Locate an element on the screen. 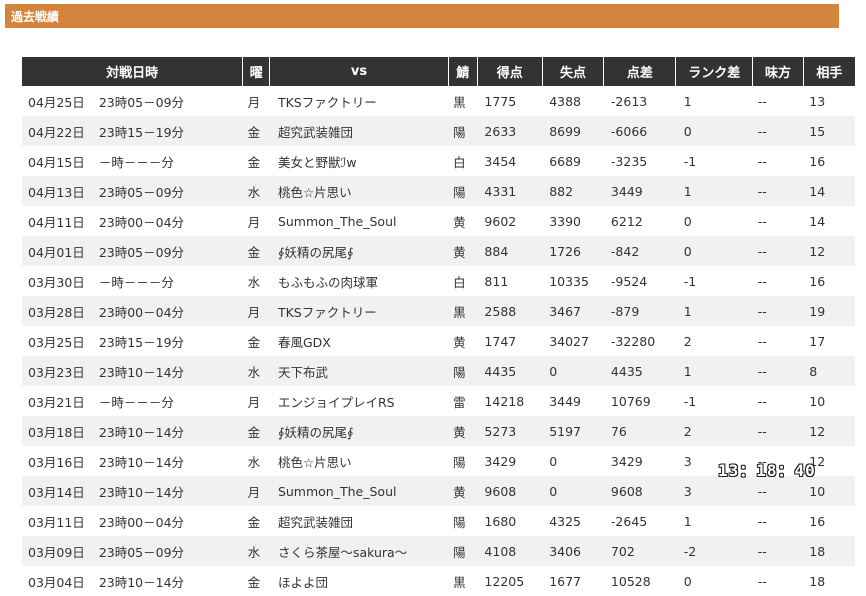  date-text: 03月09日 is located at coordinates (56, 552).